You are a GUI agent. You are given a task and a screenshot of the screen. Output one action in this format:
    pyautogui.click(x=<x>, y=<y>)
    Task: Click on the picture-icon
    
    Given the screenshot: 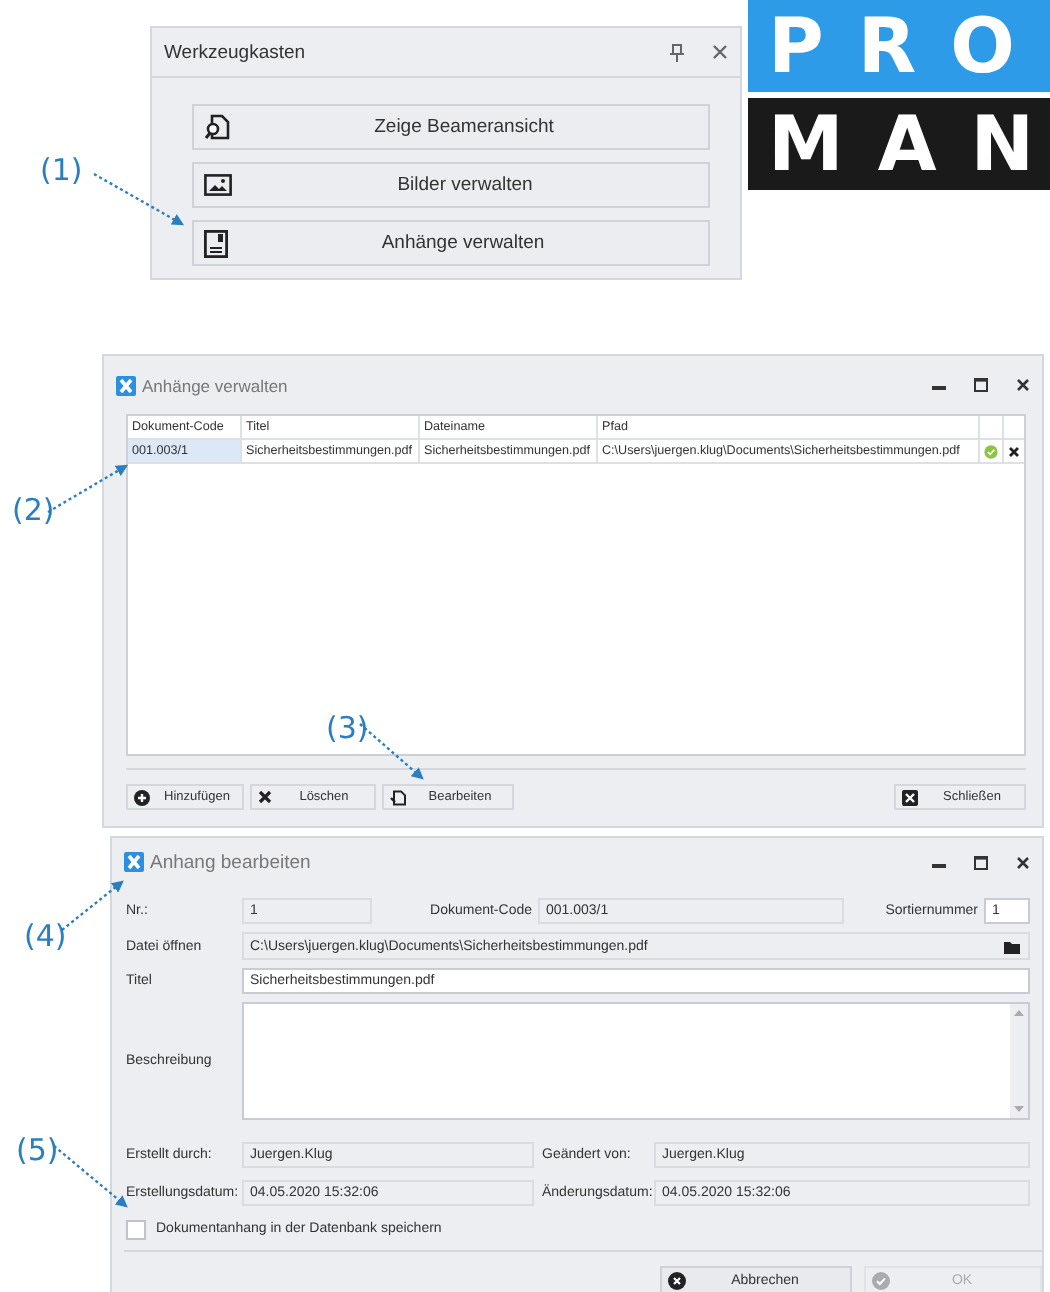 What is the action you would take?
    pyautogui.click(x=218, y=185)
    